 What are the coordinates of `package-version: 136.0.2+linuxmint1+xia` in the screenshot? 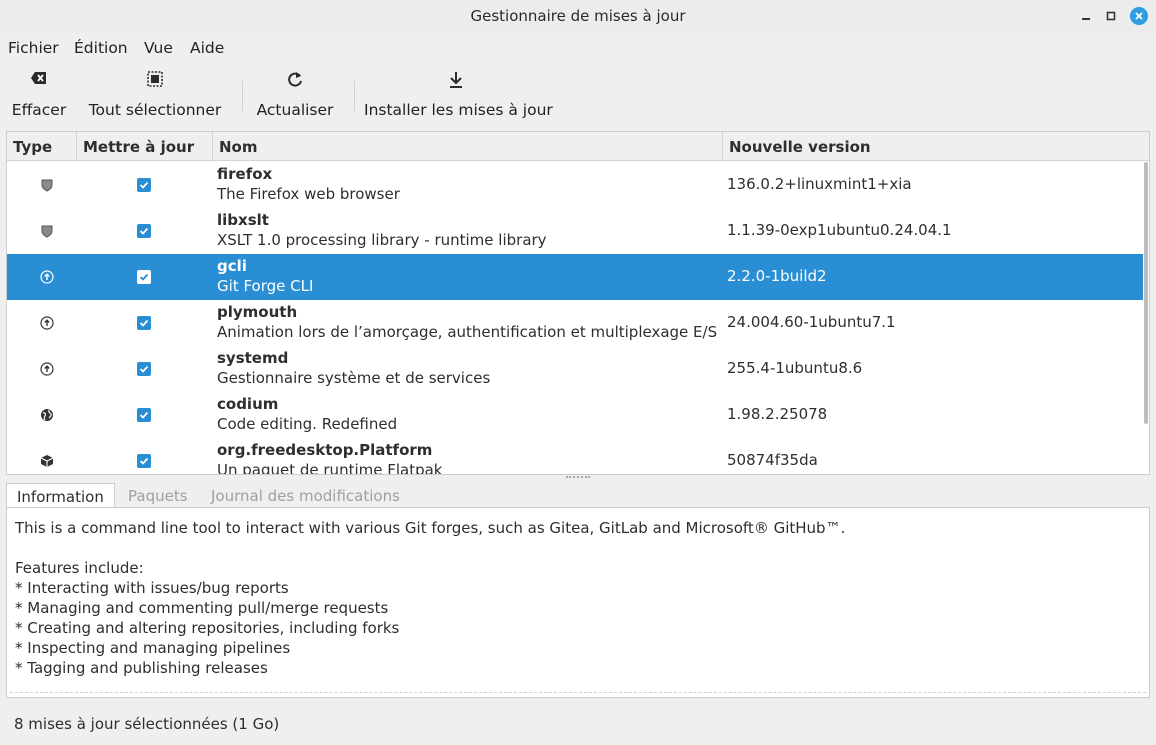 It's located at (819, 184).